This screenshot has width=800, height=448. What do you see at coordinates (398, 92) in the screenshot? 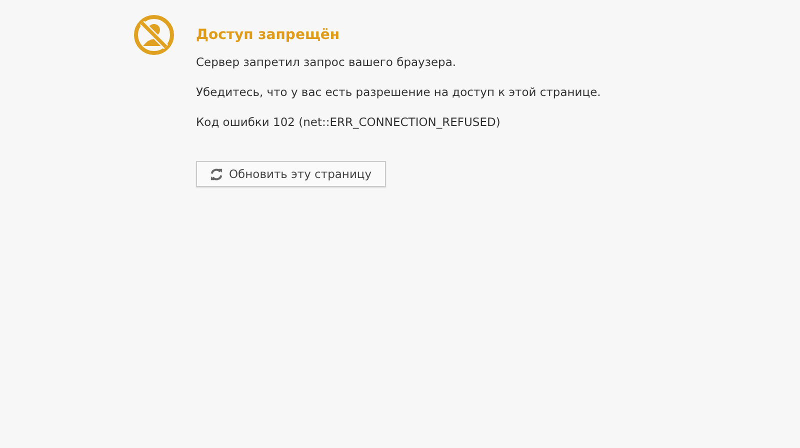
I see `error-message: Убедитесь, что у вас есть разрешение на доступ к этой странице.` at bounding box center [398, 92].